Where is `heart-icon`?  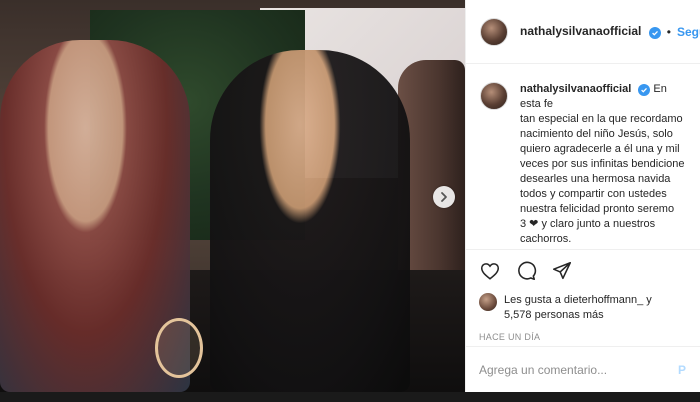
heart-icon is located at coordinates (490, 271).